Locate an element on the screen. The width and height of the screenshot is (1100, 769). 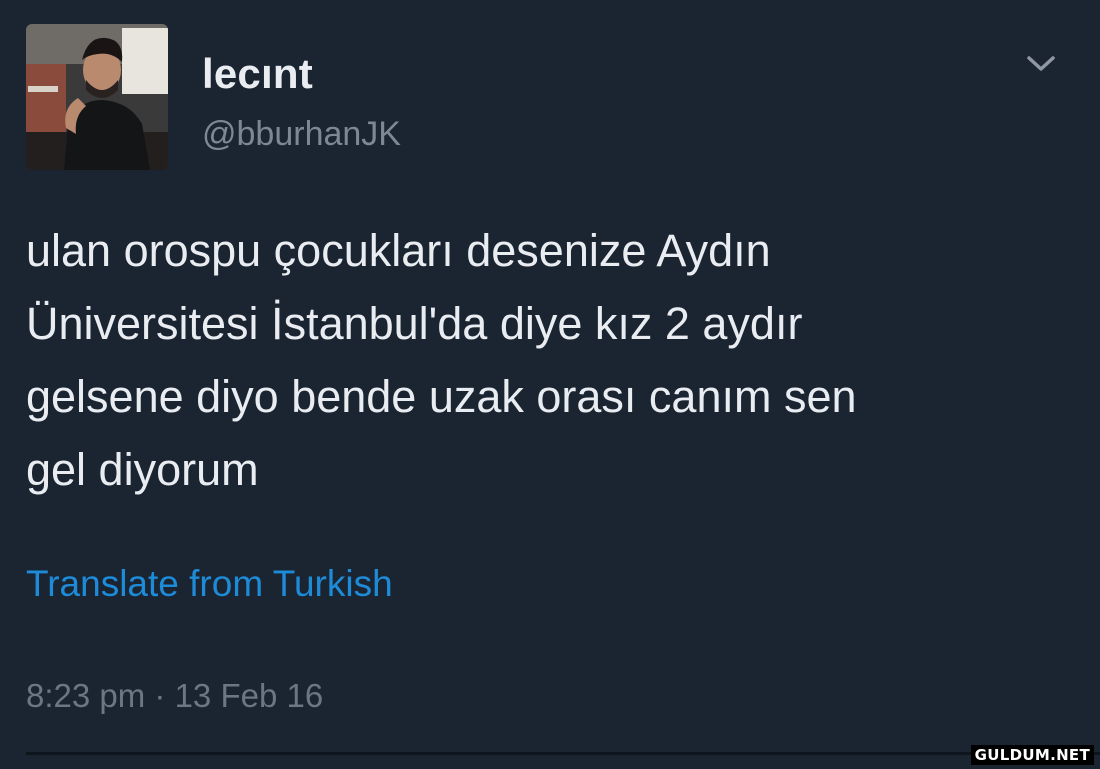
tweet-timestamp: 8:23 pm · 13 Feb 16 is located at coordinates (175, 695).